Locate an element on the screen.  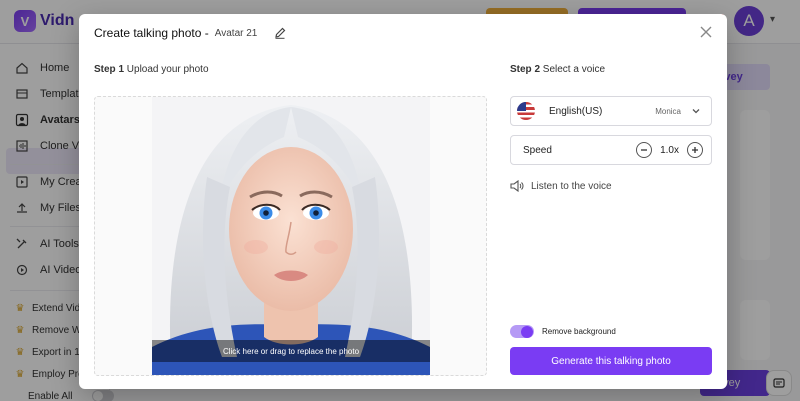
avatar-name: Avatar 21 is located at coordinates (236, 33).